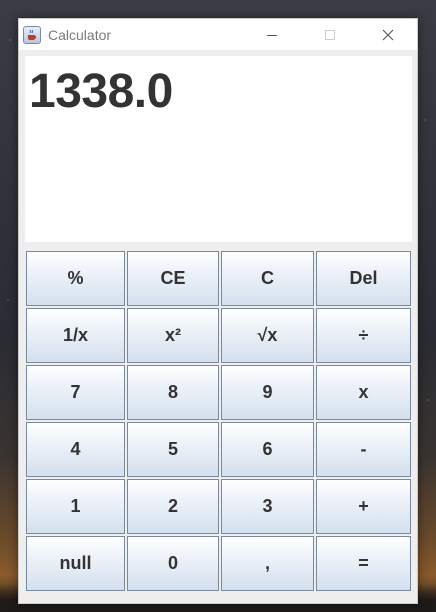 Image resolution: width=436 pixels, height=612 pixels. What do you see at coordinates (173, 449) in the screenshot?
I see `digit-5-button: 5` at bounding box center [173, 449].